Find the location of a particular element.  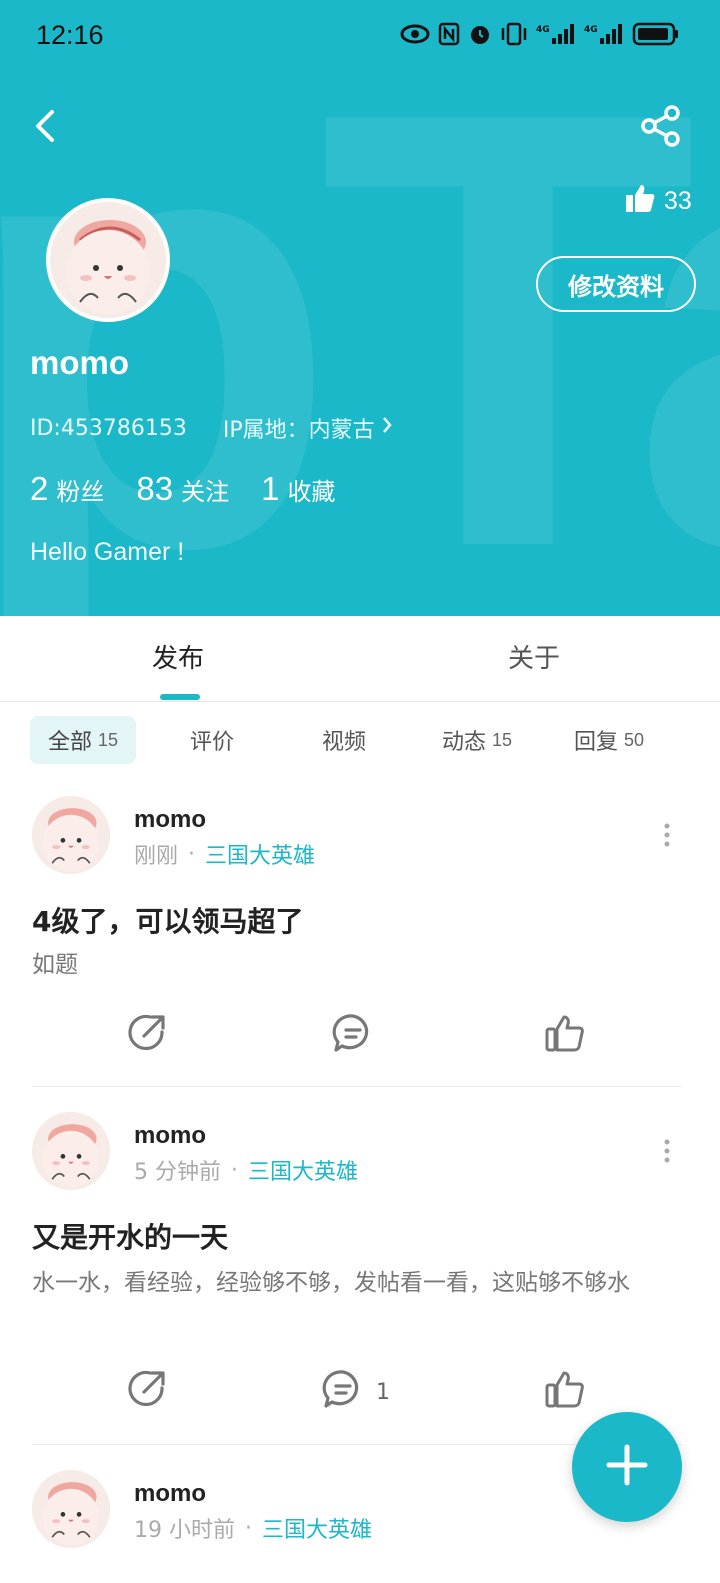

post-actions: 1 is located at coordinates (360, 1393).